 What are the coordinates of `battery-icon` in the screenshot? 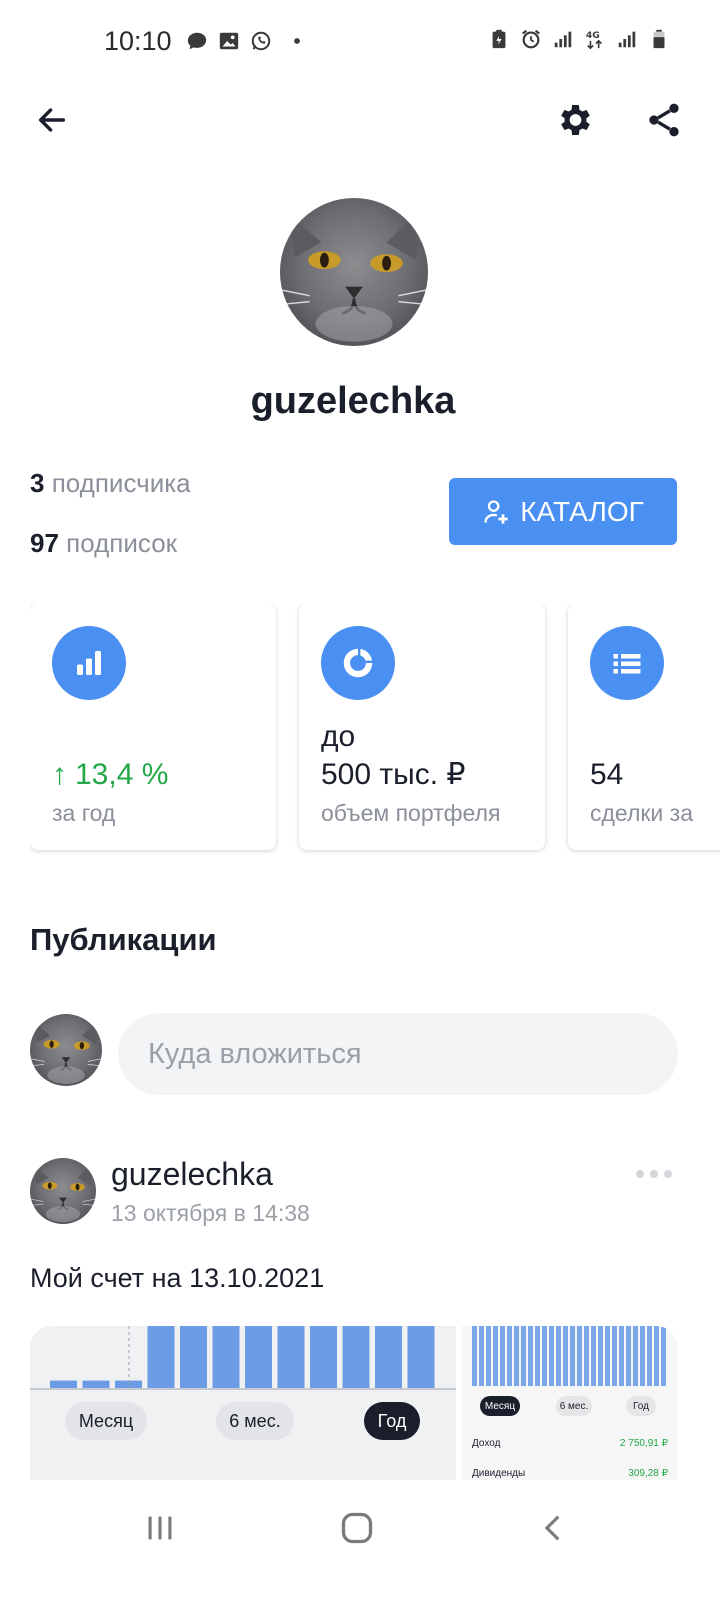 It's located at (659, 39).